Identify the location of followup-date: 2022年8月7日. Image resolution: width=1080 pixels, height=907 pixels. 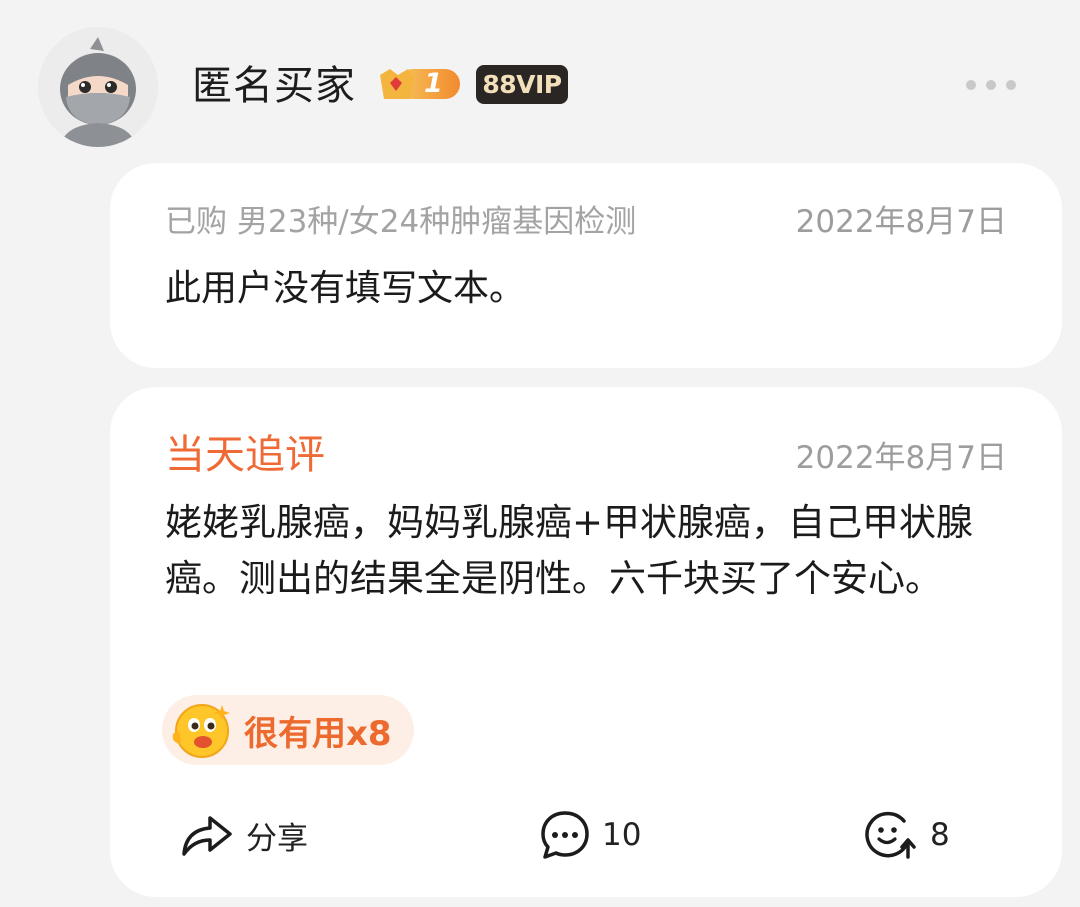
(901, 458).